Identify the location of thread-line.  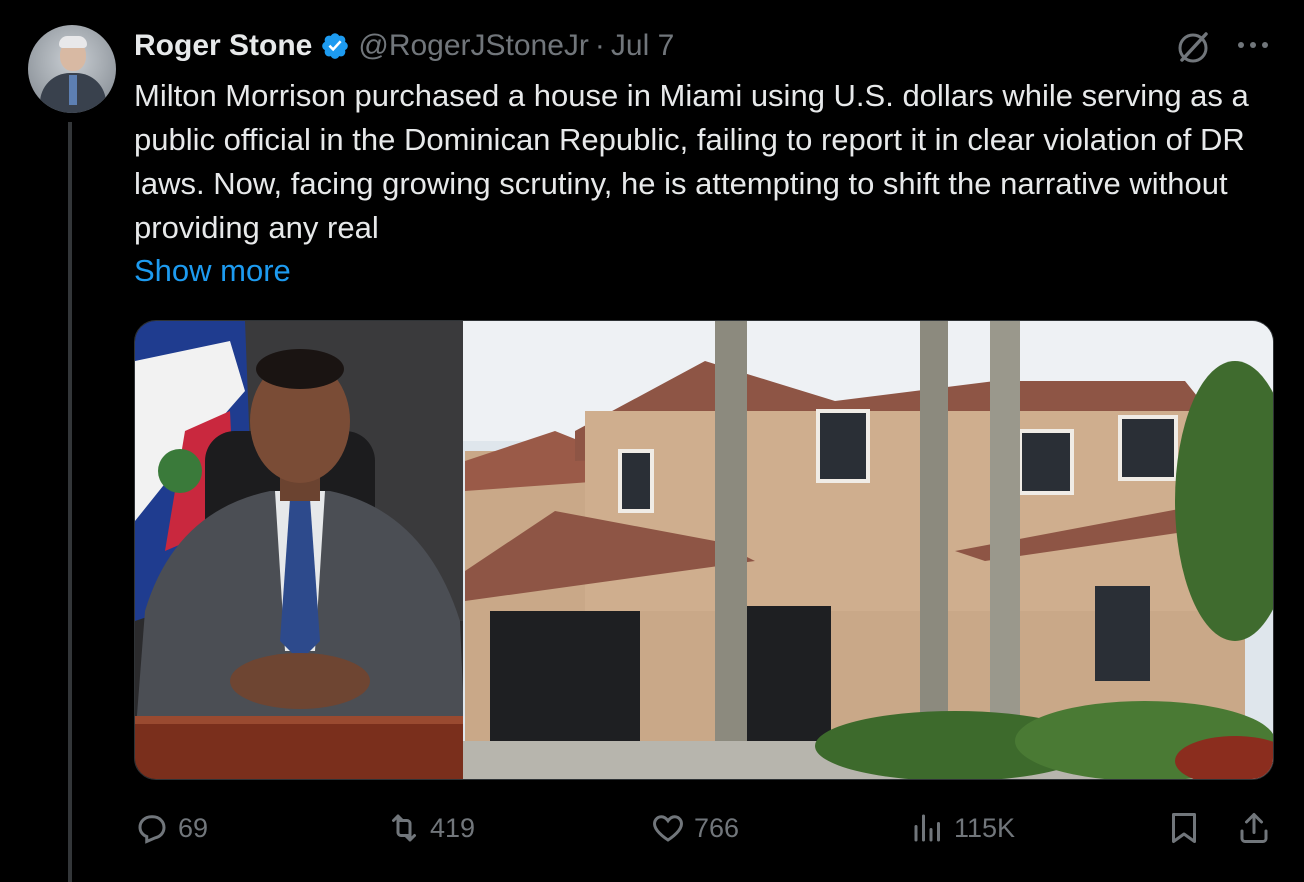
(70, 502).